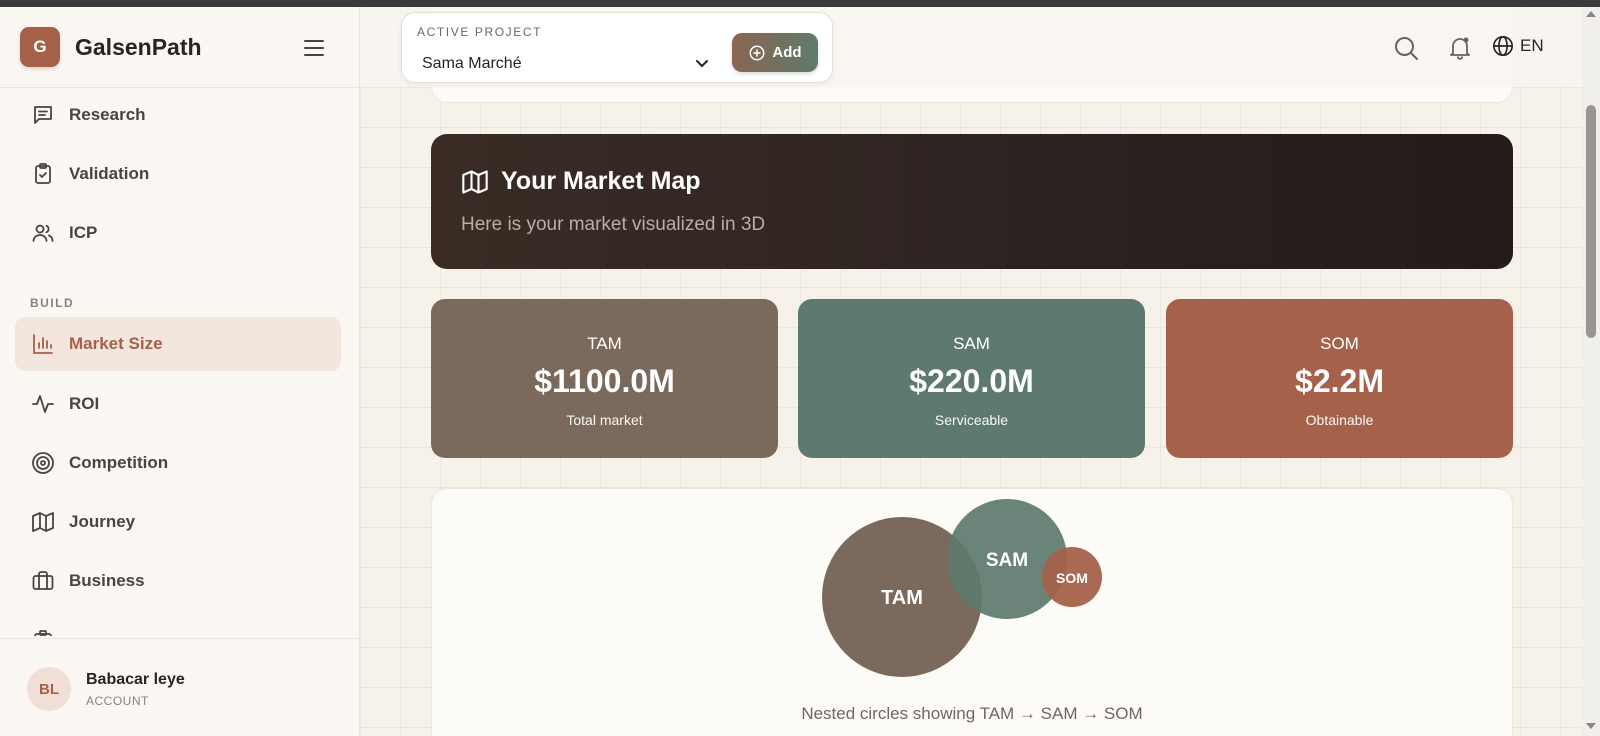 This screenshot has width=1600, height=736. What do you see at coordinates (43, 404) in the screenshot?
I see `activity-icon` at bounding box center [43, 404].